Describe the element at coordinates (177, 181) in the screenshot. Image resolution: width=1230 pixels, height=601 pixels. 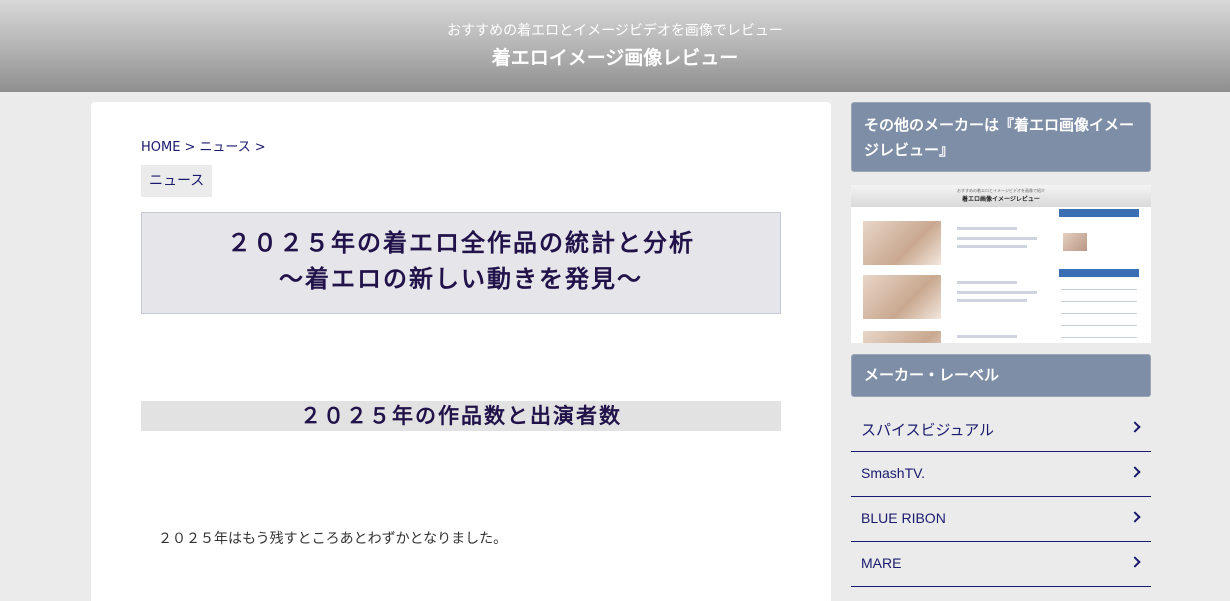
I see `category-tag: ニュース` at that location.